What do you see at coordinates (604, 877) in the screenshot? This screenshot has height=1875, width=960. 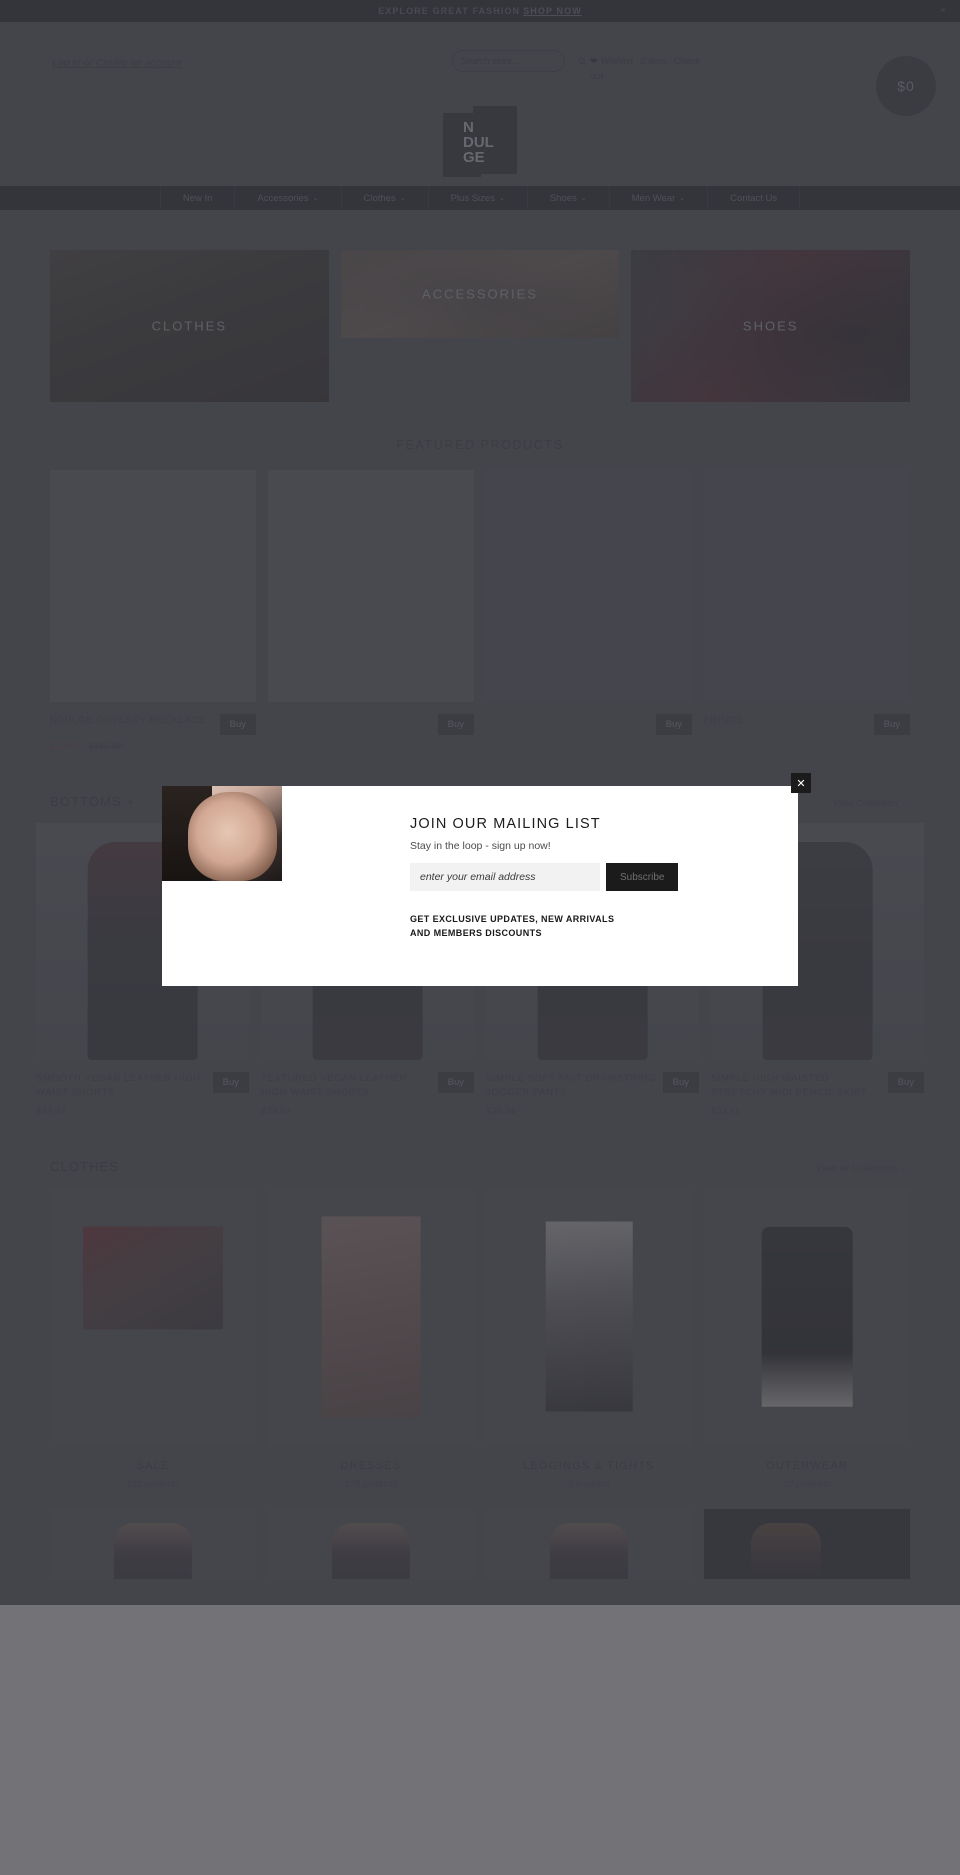 I see `newsletter-form: Subscribe` at bounding box center [604, 877].